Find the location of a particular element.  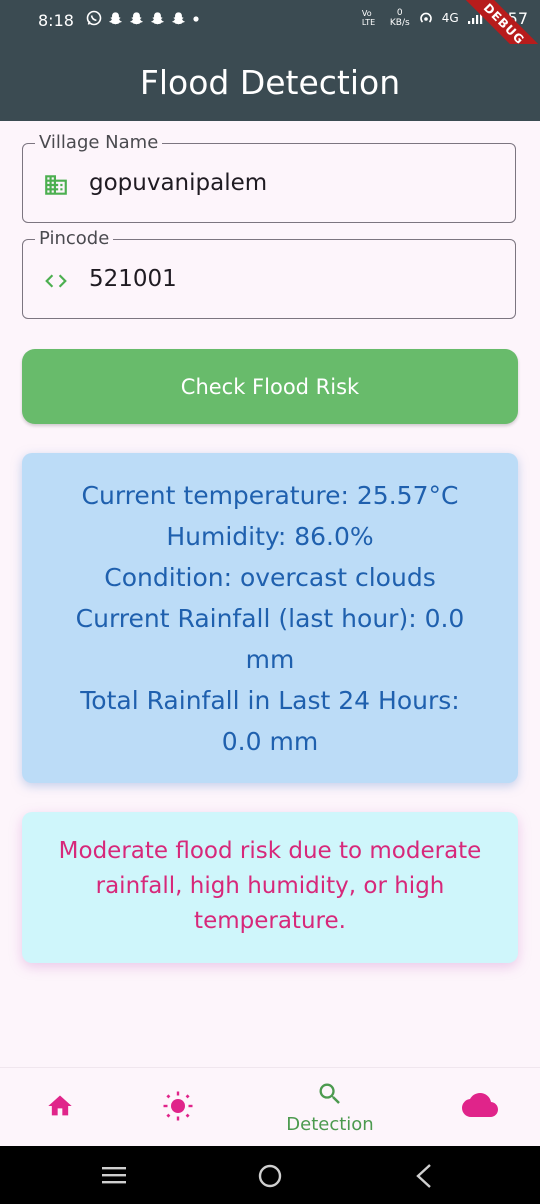

system-navigation-bar is located at coordinates (270, 1175).